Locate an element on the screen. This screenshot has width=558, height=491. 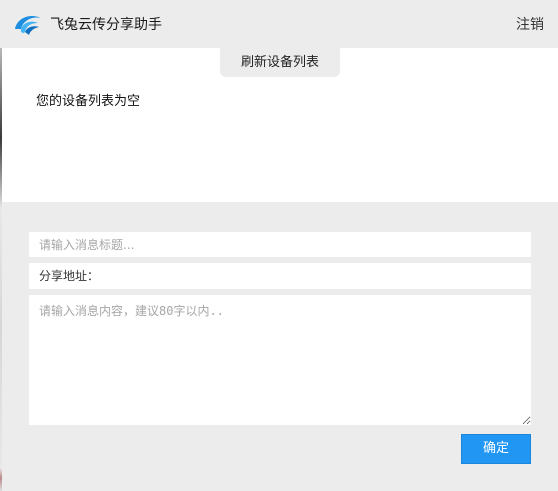
share-address-label: 分享地址： is located at coordinates (69, 276).